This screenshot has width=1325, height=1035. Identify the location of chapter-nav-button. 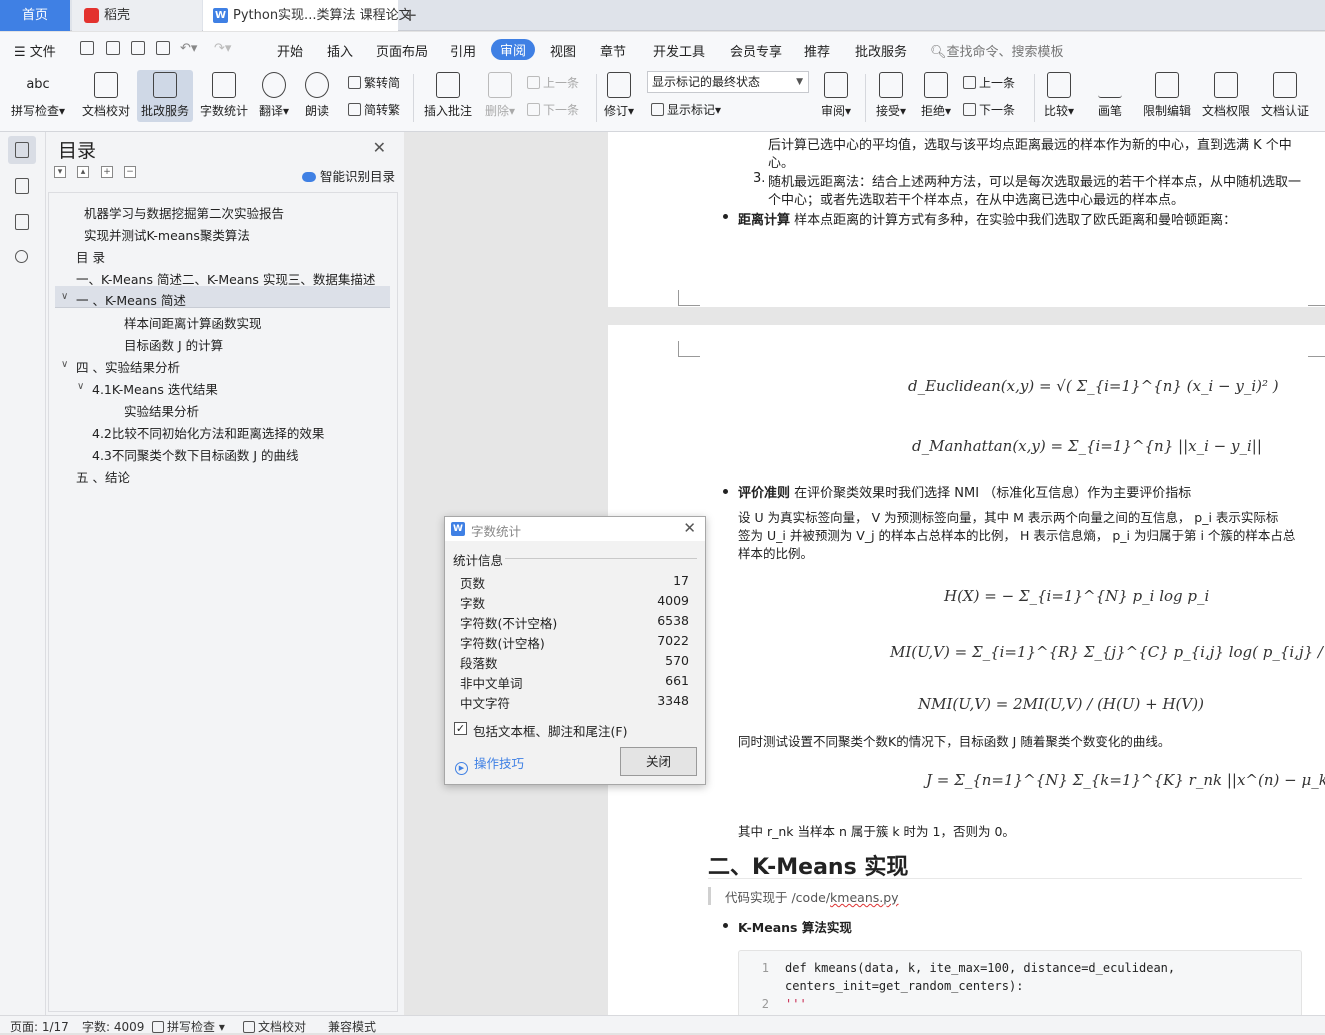
(22, 186).